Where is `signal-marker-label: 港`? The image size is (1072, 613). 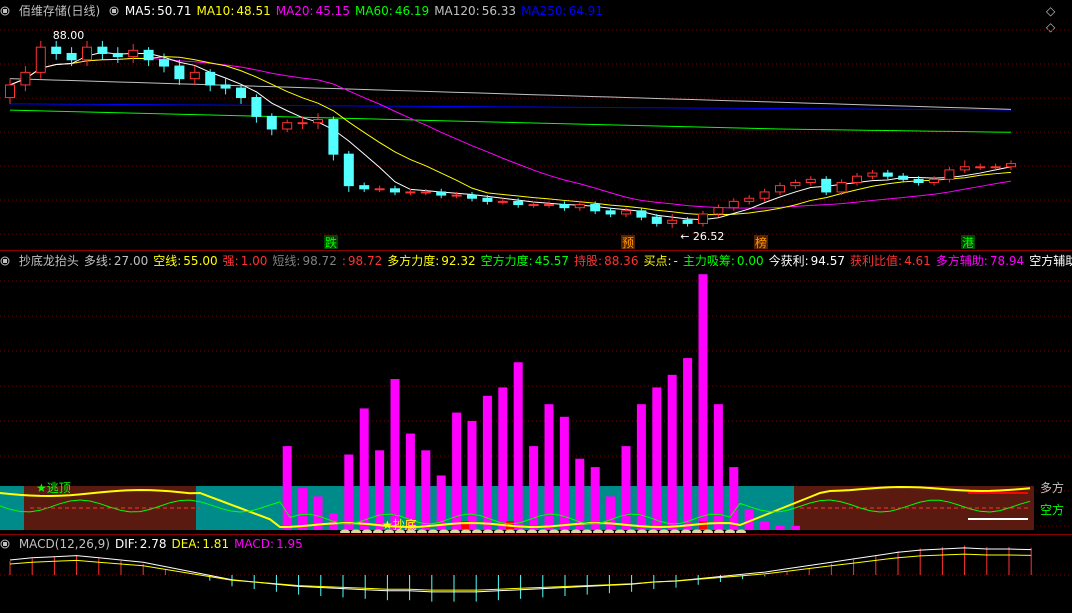 signal-marker-label: 港 is located at coordinates (968, 243).